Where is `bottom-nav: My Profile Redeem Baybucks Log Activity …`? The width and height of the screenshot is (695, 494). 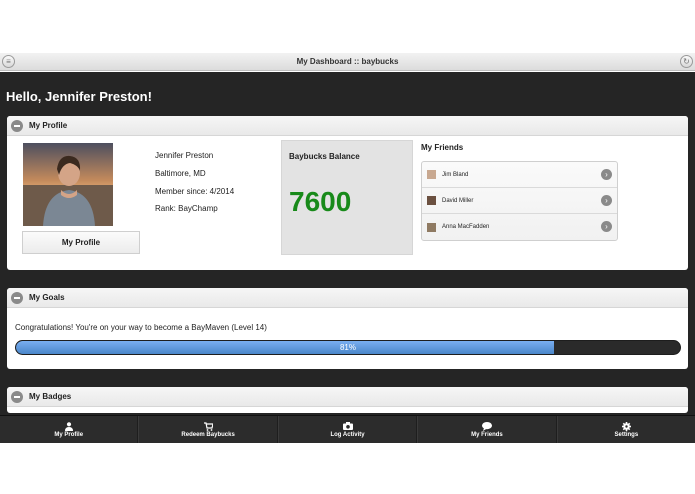
bottom-nav: My Profile Redeem Baybucks Log Activity … is located at coordinates (347, 429).